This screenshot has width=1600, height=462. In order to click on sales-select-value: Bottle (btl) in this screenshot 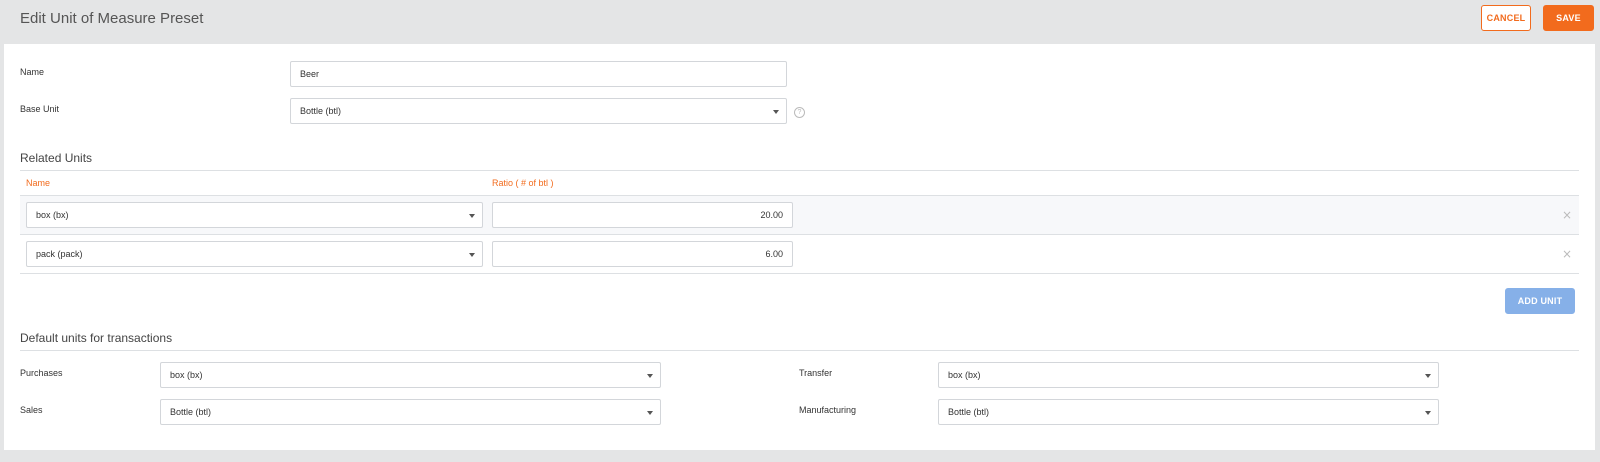, I will do `click(191, 412)`.